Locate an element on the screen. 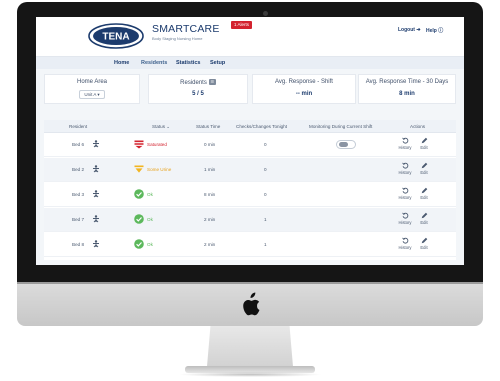 The width and height of the screenshot is (500, 381). residents-list-icon: ☰ is located at coordinates (212, 82).